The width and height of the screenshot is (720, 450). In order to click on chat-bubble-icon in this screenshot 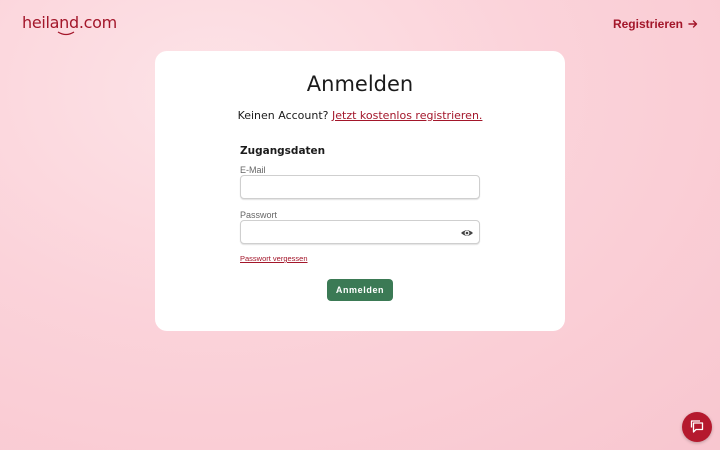, I will do `click(697, 426)`.